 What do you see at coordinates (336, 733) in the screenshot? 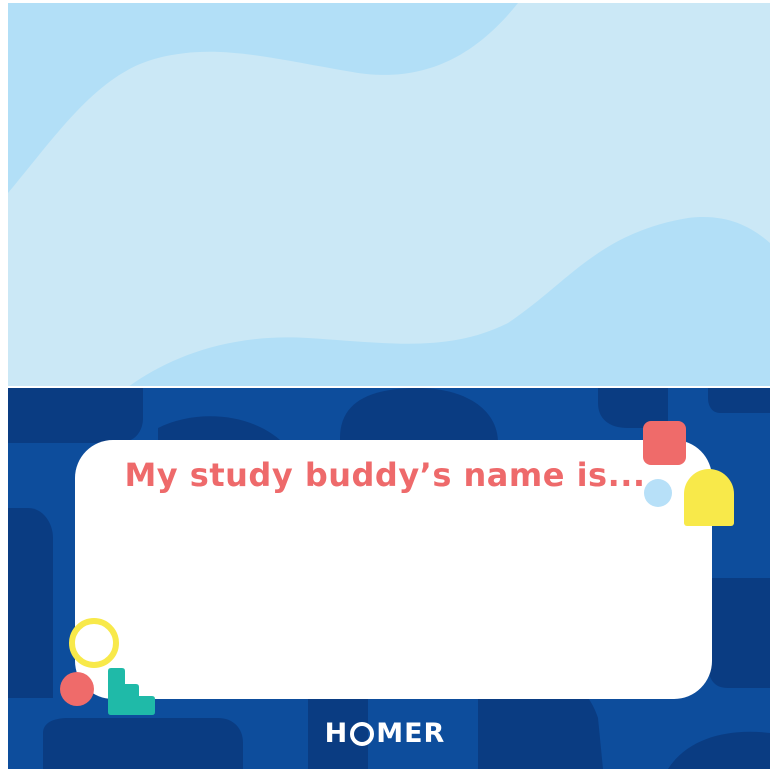
I see `logo-text-h: H` at bounding box center [336, 733].